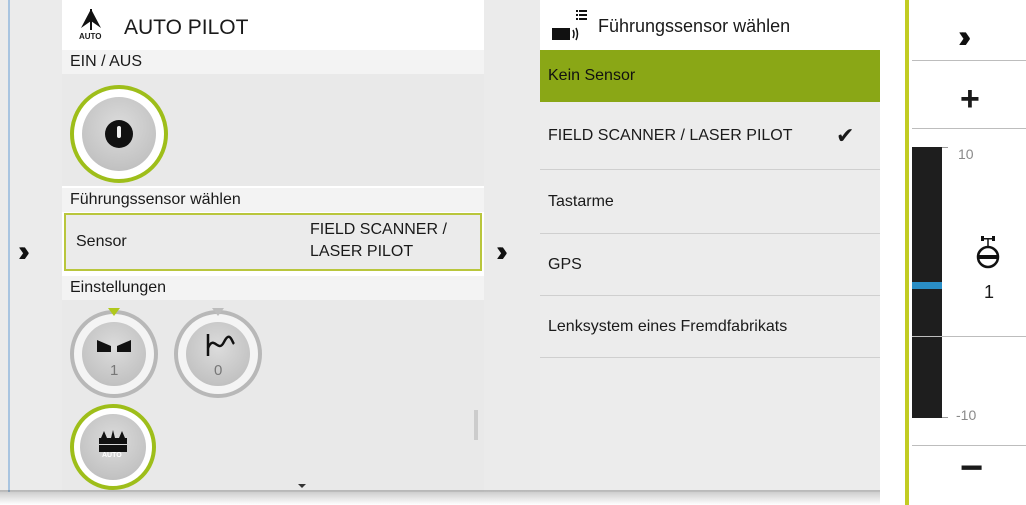 This screenshot has height=505, width=1026. What do you see at coordinates (970, 99) in the screenshot?
I see `increase-button: +` at bounding box center [970, 99].